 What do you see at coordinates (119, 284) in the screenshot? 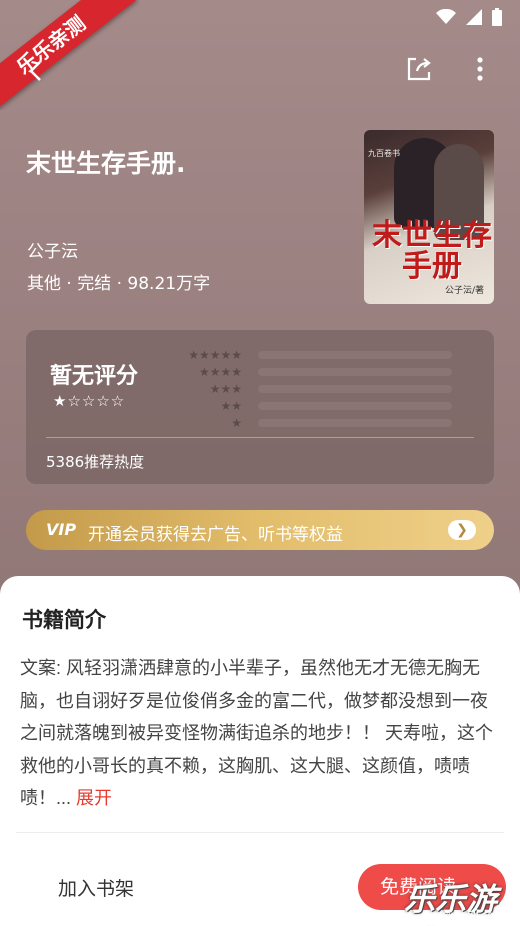
I see `book-meta: 其他 · 完结 · 98.21万字` at bounding box center [119, 284].